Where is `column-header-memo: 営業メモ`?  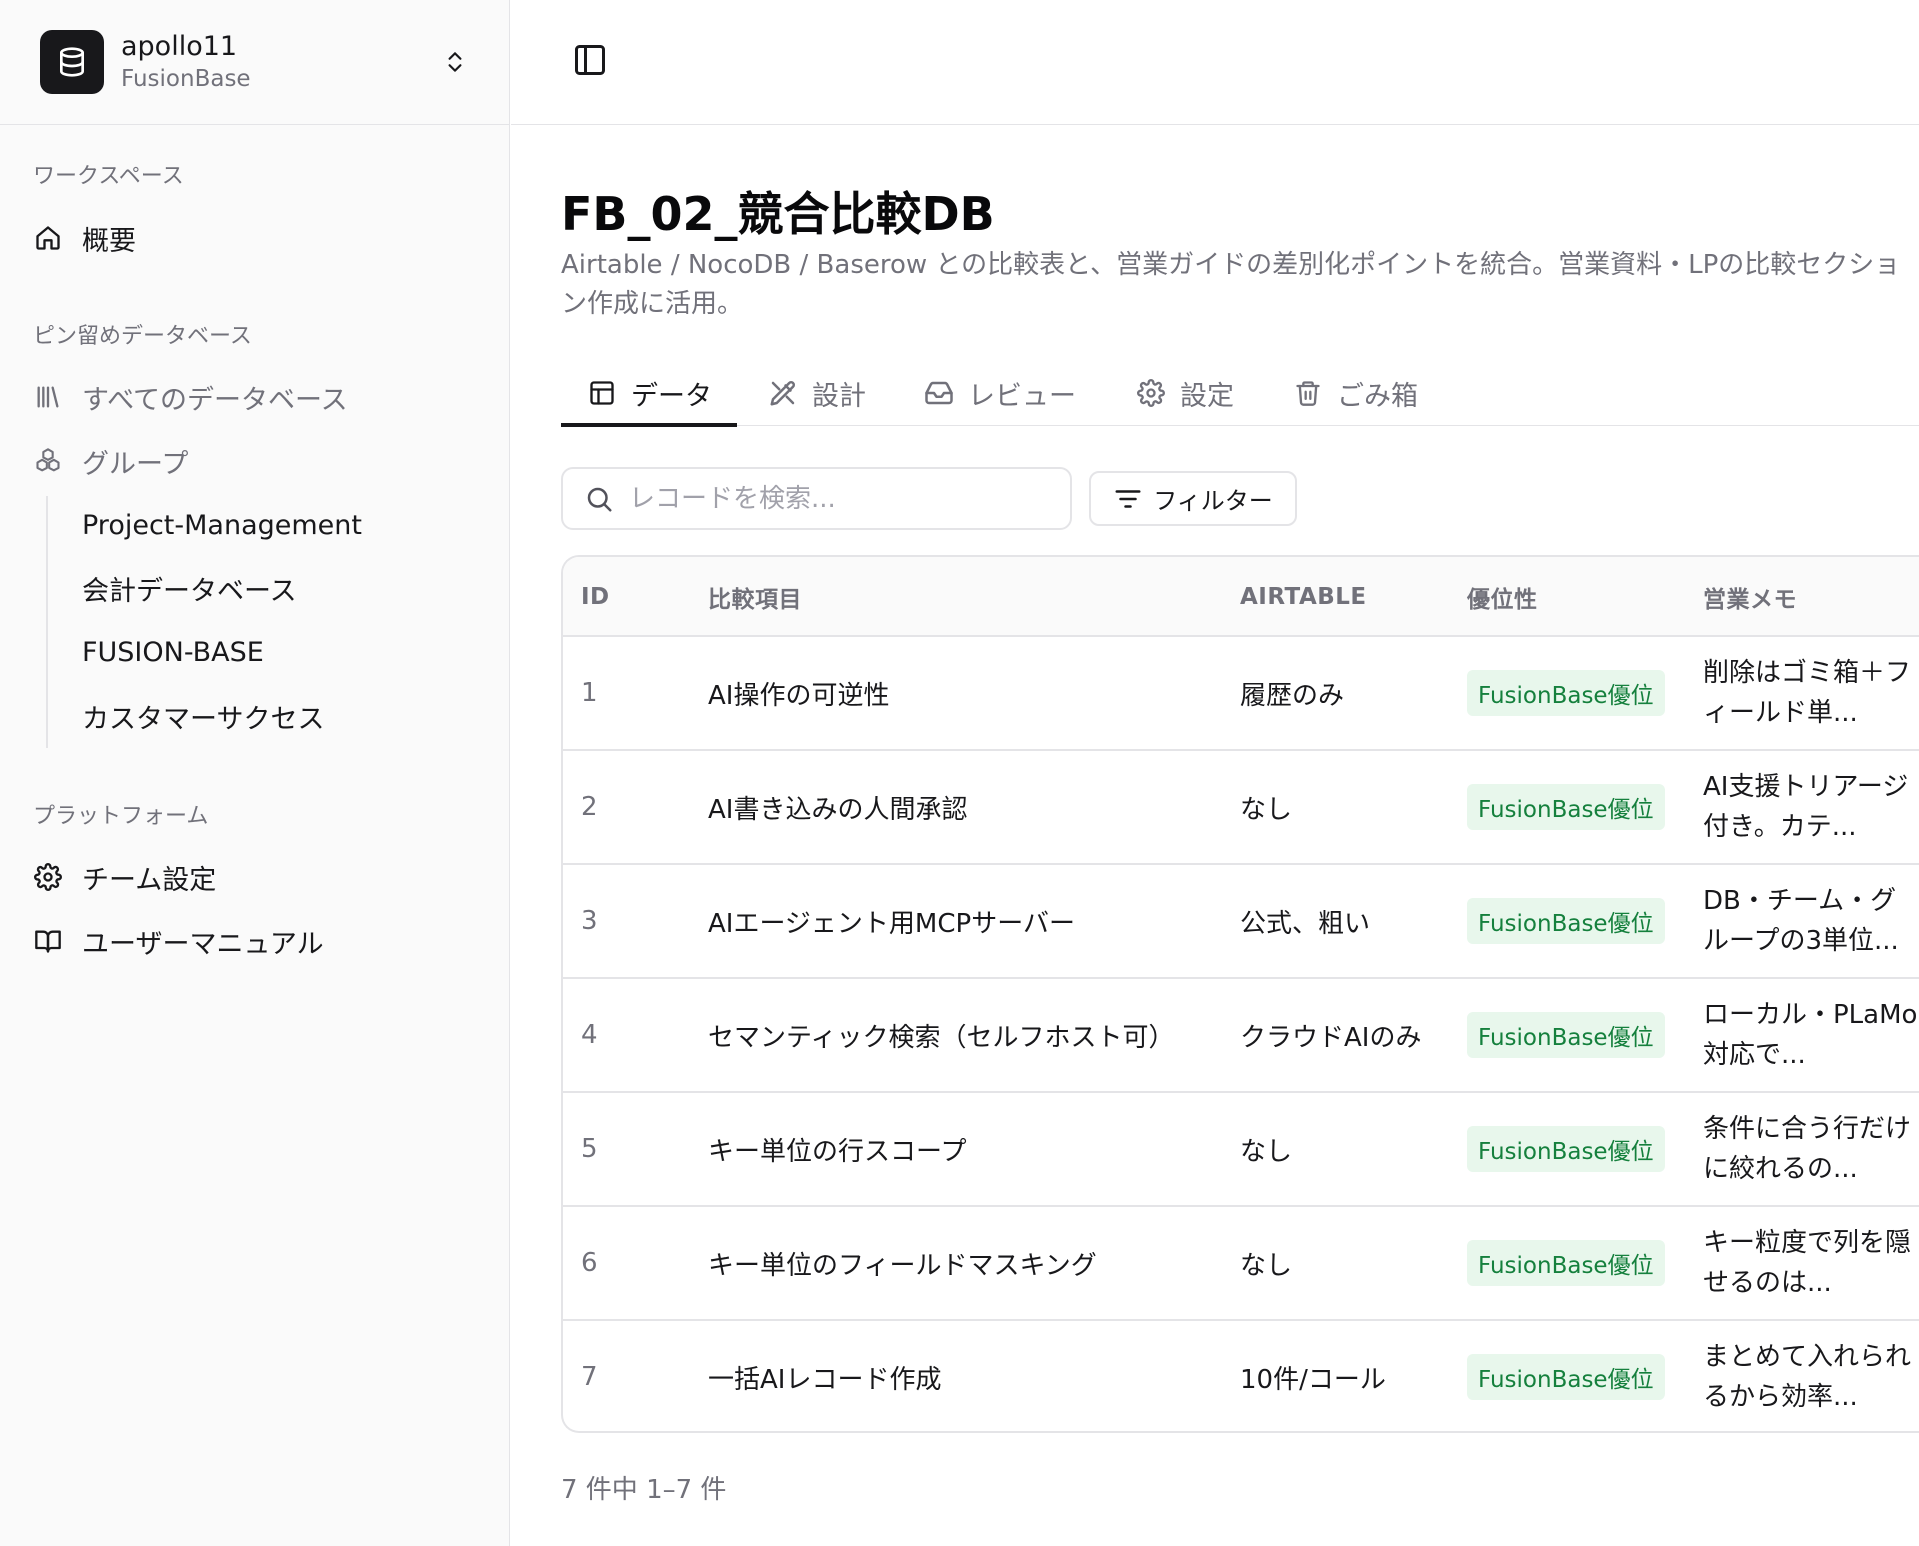
column-header-memo: 営業メモ is located at coordinates (1750, 597).